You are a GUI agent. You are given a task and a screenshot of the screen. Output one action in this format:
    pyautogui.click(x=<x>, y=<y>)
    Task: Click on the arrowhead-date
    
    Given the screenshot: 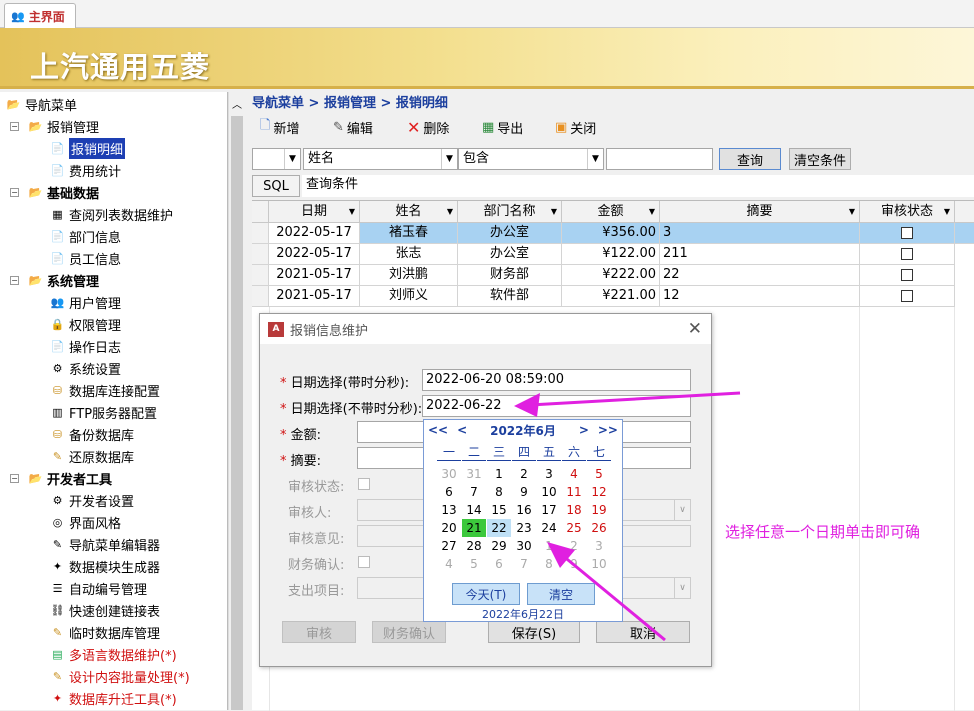 What is the action you would take?
    pyautogui.click(x=527, y=405)
    